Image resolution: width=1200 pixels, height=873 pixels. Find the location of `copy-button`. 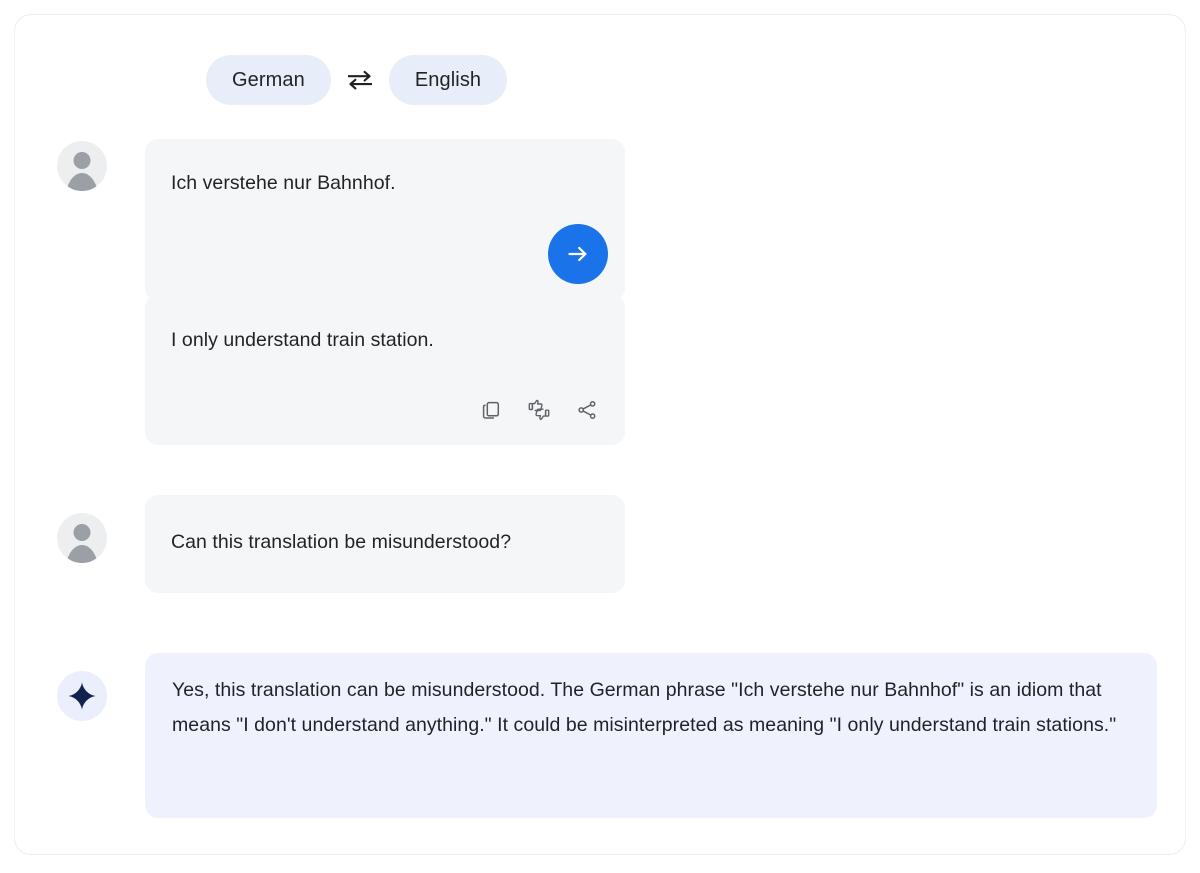

copy-button is located at coordinates (491, 410).